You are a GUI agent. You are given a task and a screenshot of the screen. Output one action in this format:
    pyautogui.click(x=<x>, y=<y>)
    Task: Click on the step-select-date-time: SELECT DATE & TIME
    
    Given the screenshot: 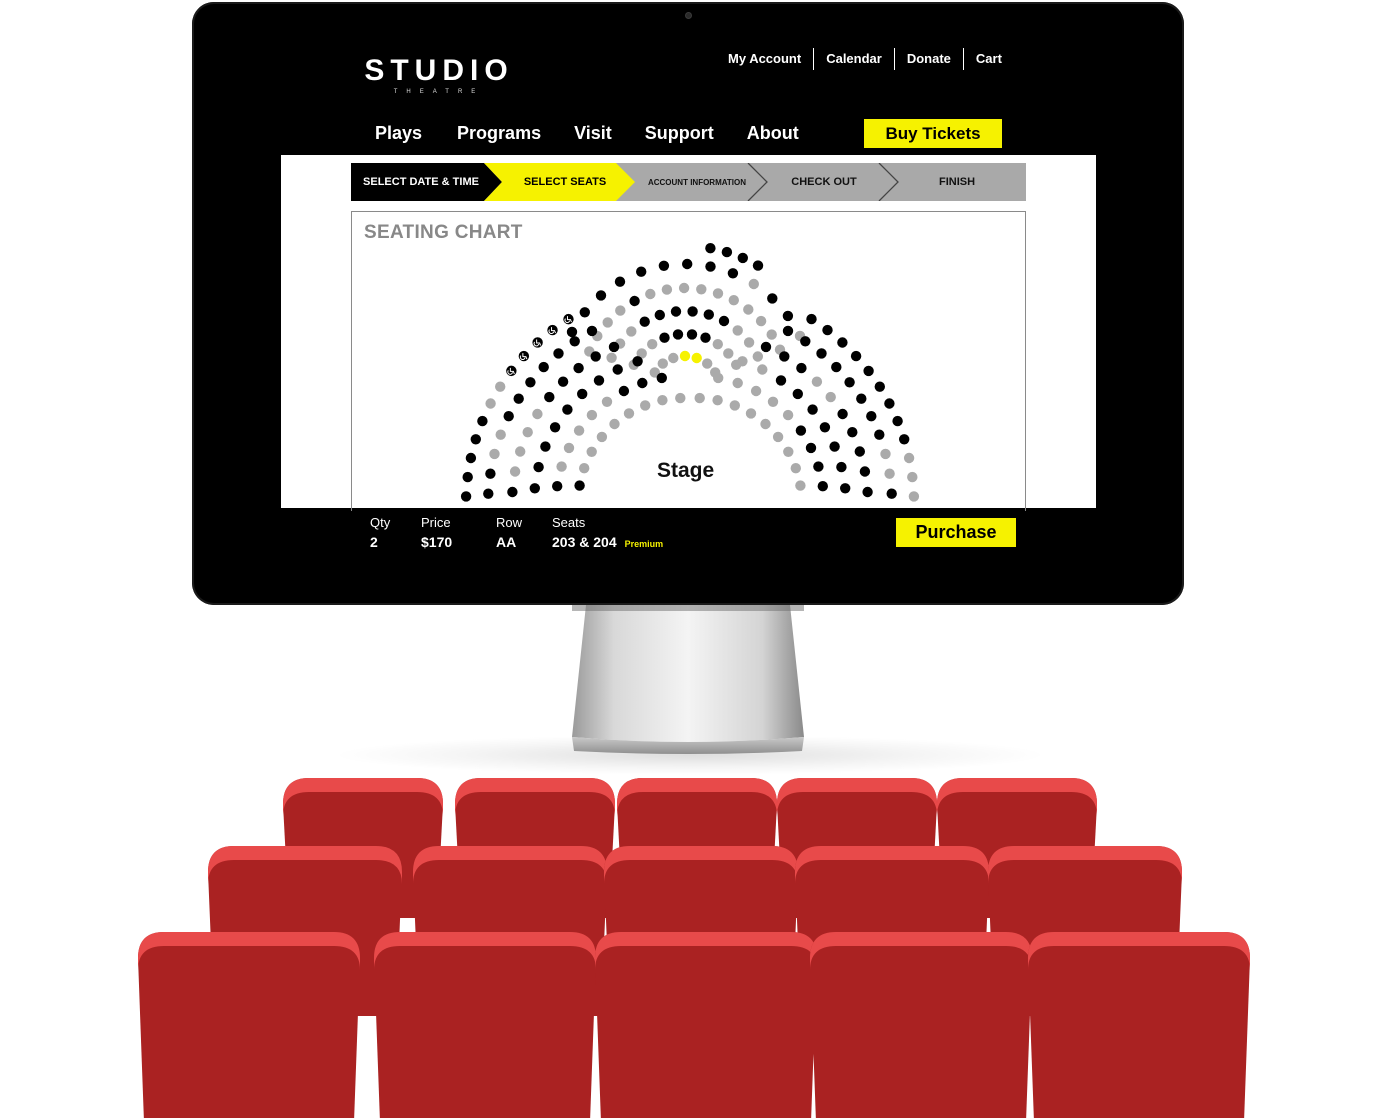 What is the action you would take?
    pyautogui.click(x=421, y=182)
    